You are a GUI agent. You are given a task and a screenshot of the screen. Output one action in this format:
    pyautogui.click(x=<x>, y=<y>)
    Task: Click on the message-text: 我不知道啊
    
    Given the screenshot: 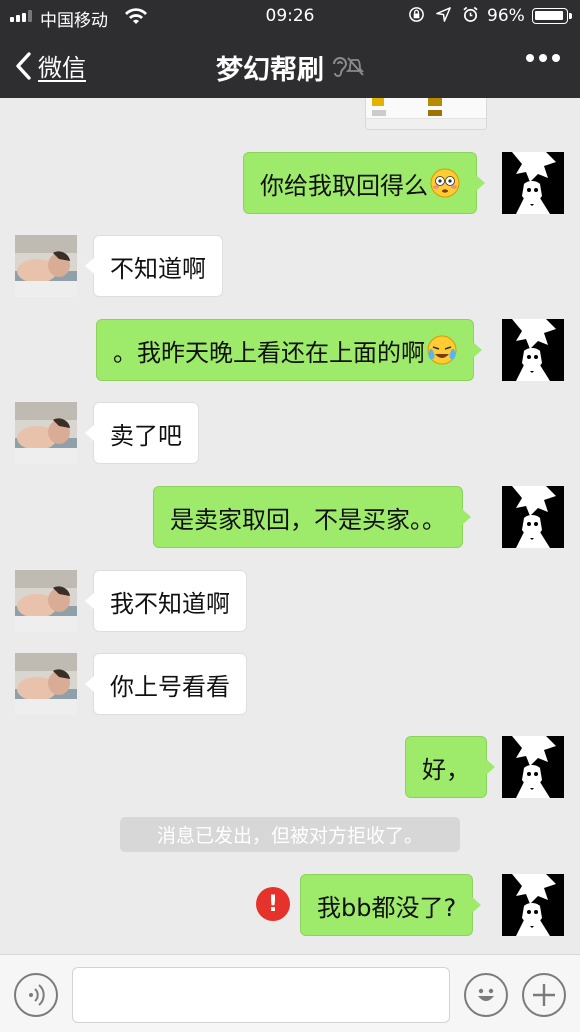 What is the action you would take?
    pyautogui.click(x=170, y=603)
    